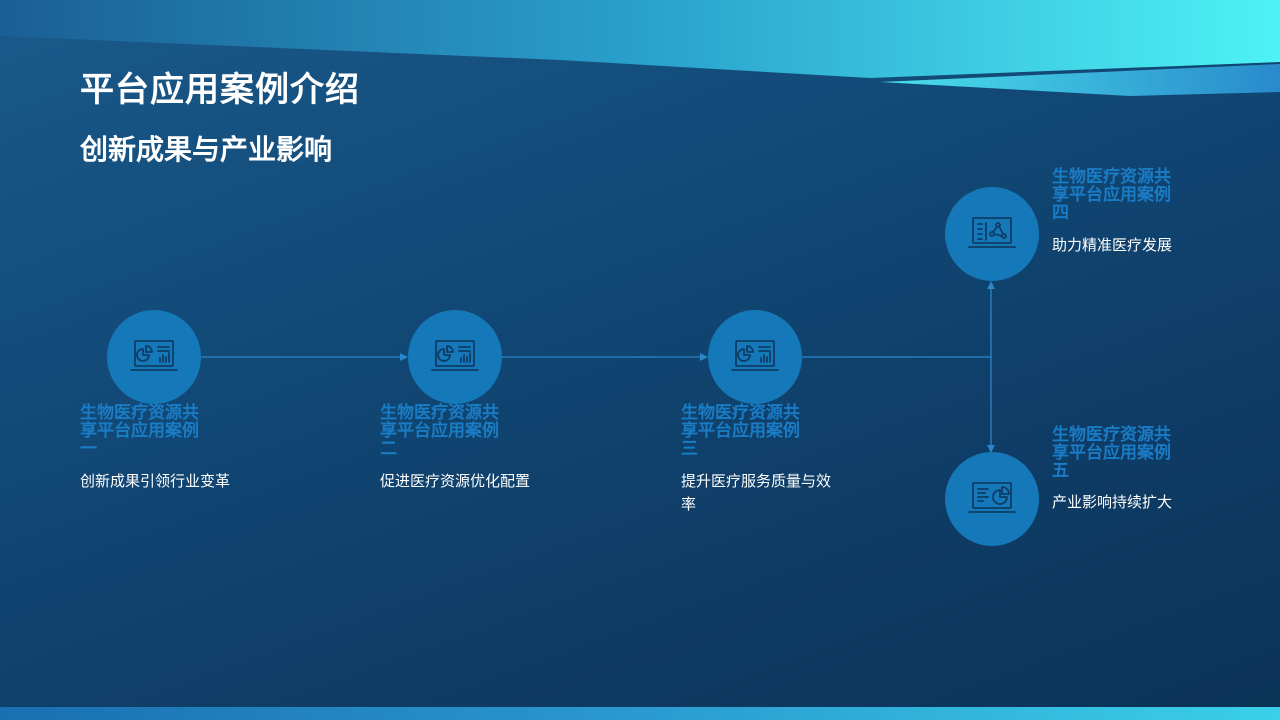  What do you see at coordinates (756, 492) in the screenshot?
I see `case-3-description: 提升医疗服务质量与效率` at bounding box center [756, 492].